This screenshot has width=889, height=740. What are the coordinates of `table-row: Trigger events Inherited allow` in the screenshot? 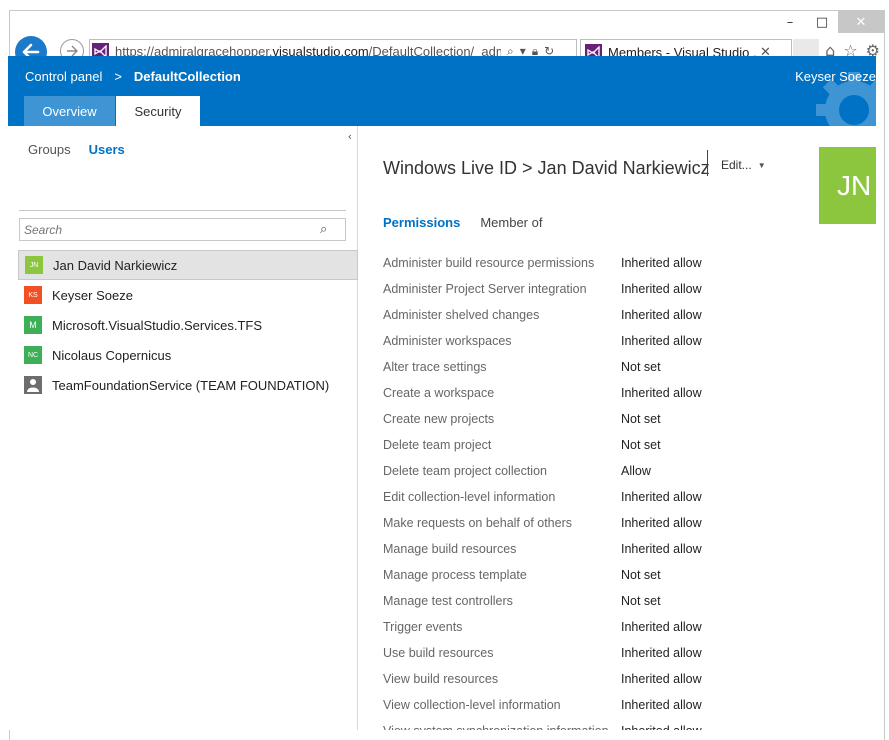 It's located at (623, 627).